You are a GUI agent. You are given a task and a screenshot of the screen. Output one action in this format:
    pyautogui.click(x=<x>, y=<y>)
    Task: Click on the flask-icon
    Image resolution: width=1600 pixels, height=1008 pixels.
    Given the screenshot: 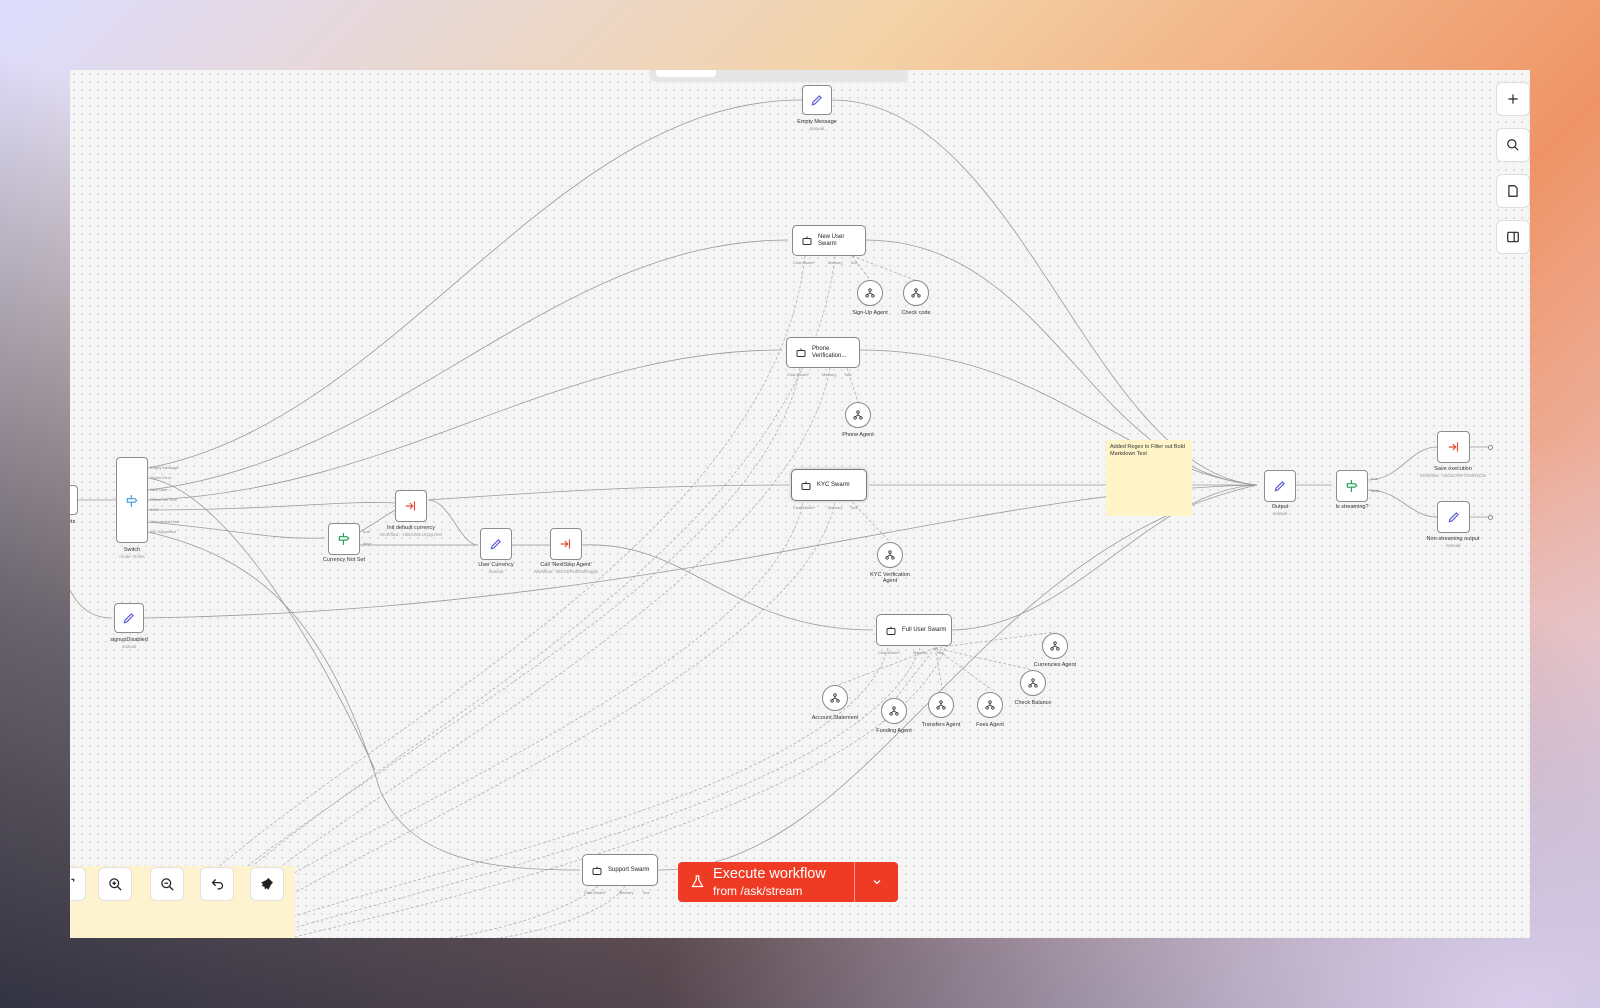 What is the action you would take?
    pyautogui.click(x=697, y=881)
    